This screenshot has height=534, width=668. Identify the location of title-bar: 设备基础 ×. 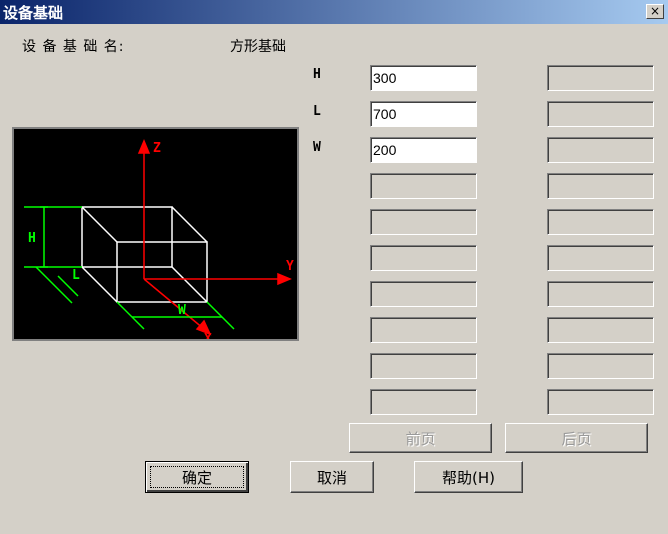
(334, 12).